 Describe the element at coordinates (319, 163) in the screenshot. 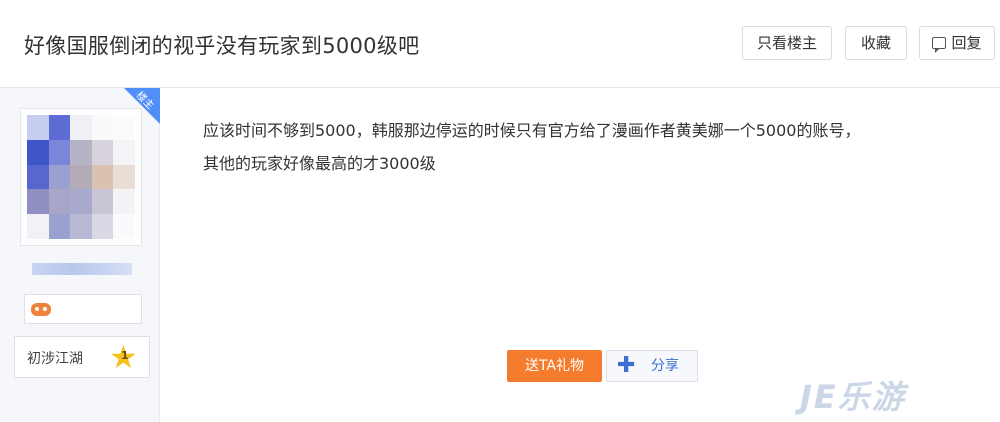

I see `post-line-2: 其他的玩家好像最高的才3000级` at that location.